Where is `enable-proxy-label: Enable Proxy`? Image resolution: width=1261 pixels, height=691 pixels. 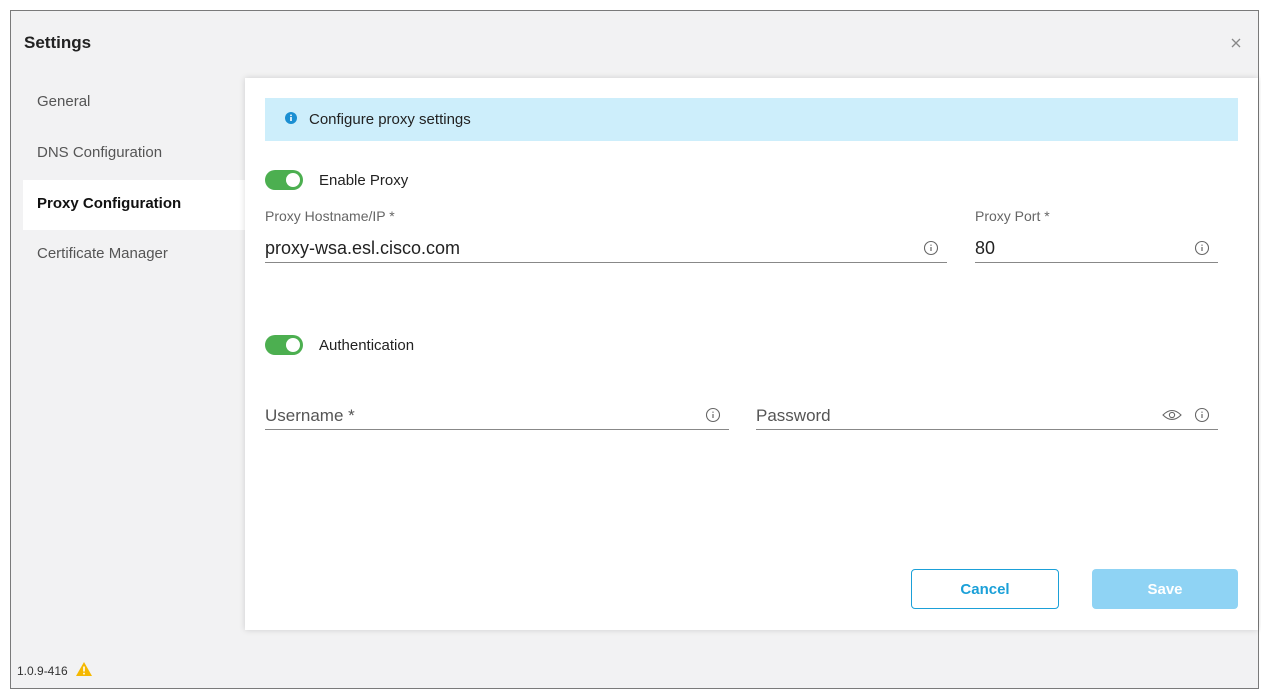
enable-proxy-label: Enable Proxy is located at coordinates (364, 180).